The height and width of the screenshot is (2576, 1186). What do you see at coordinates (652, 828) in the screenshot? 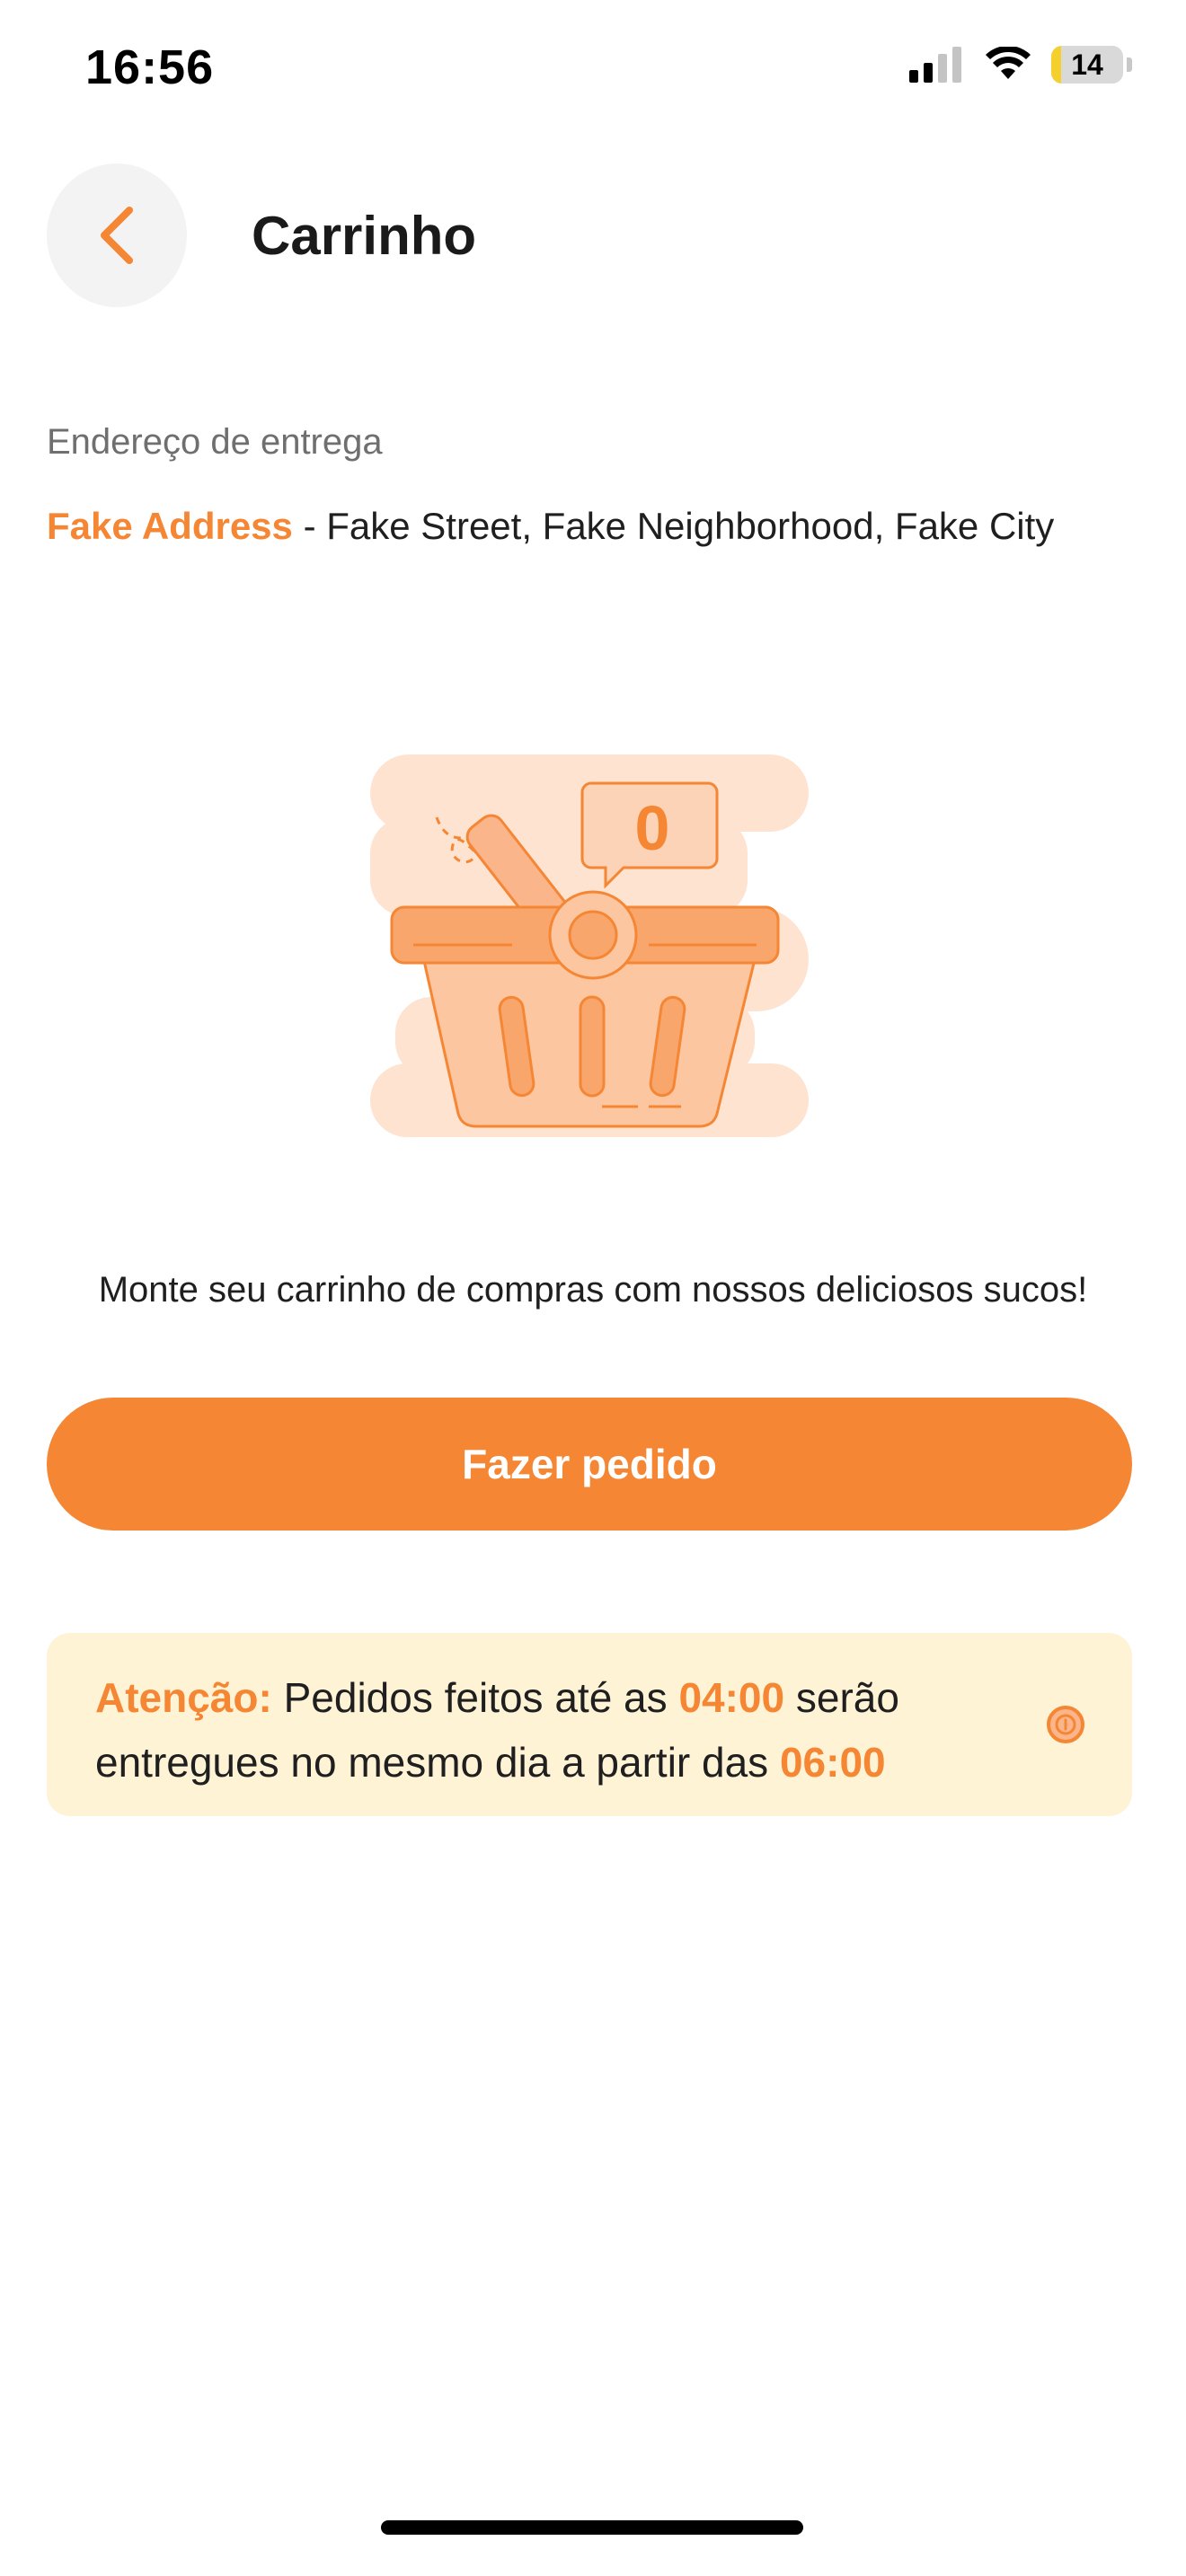
I see `cart-count-value: 0` at bounding box center [652, 828].